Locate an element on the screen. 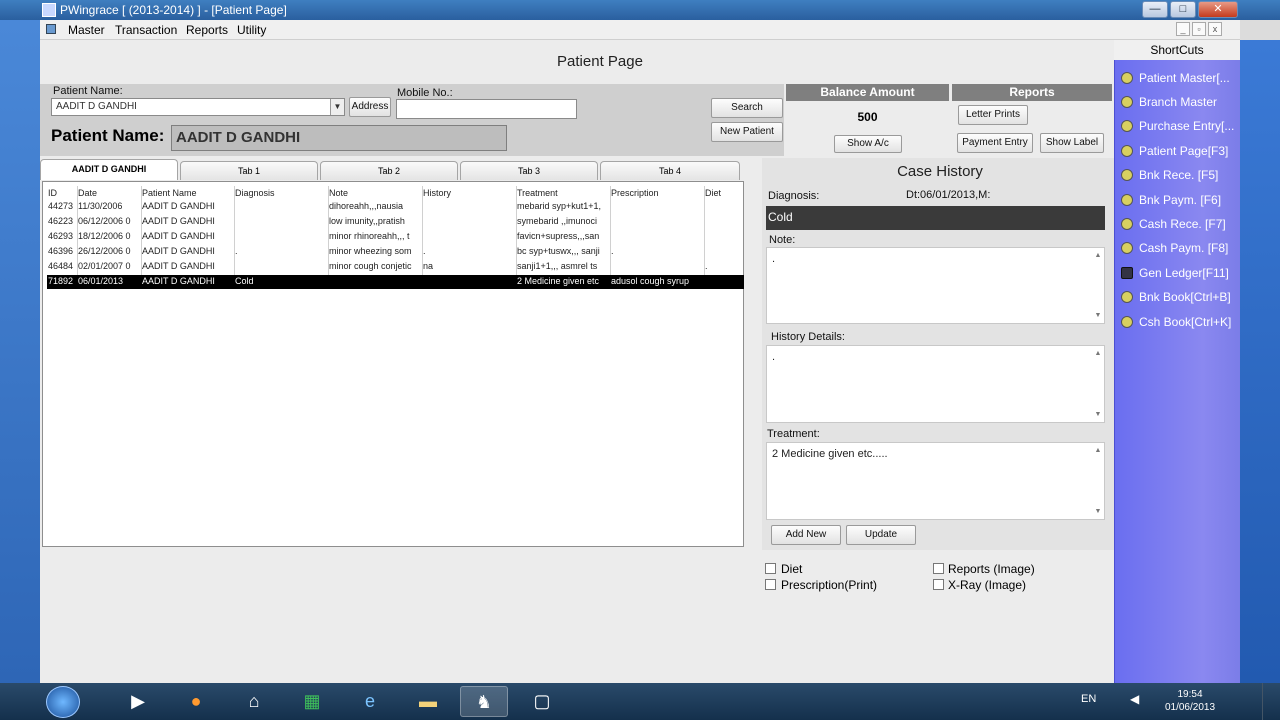  shortcut-cash-book: Csh Book[Ctrl+K] is located at coordinates (1180, 322).